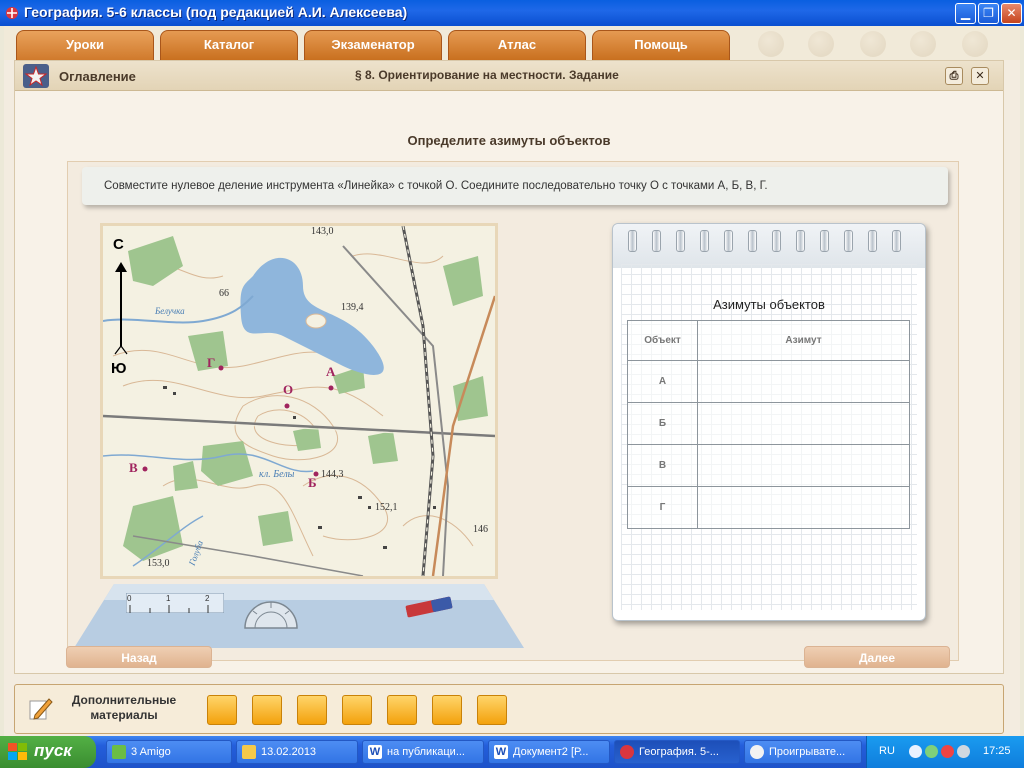 The height and width of the screenshot is (768, 1024). I want to click on next-button: Далее, so click(877, 657).